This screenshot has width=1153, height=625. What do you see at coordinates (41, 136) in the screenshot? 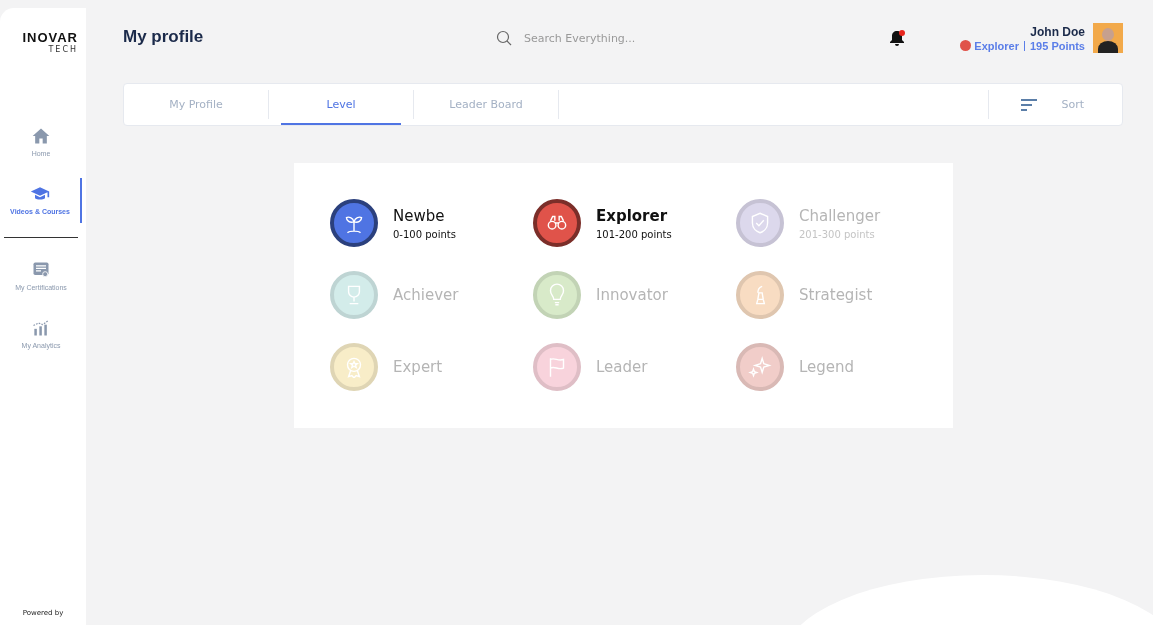
I see `home-icon` at bounding box center [41, 136].